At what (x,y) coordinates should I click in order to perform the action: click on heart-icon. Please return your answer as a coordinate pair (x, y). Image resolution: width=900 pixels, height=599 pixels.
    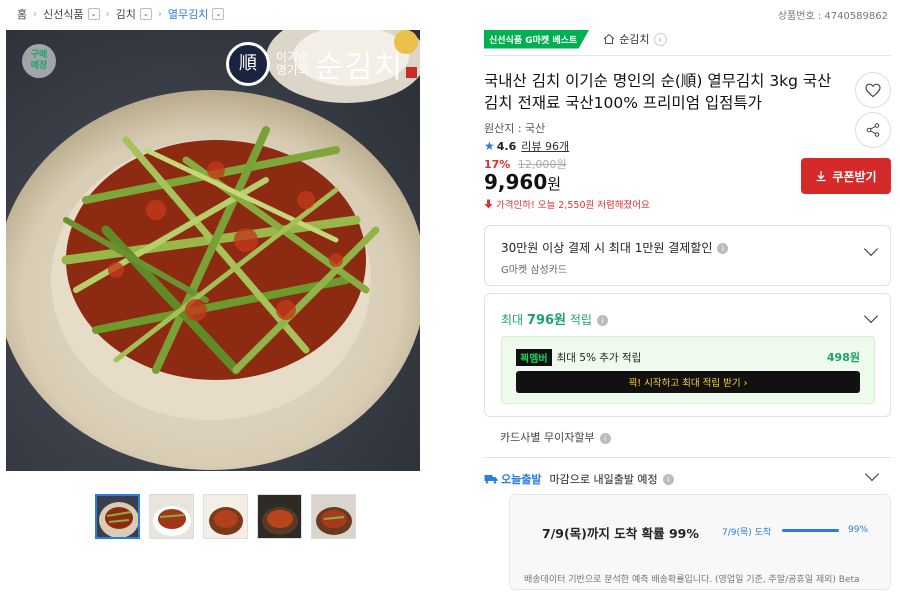
    Looking at the image, I should click on (873, 90).